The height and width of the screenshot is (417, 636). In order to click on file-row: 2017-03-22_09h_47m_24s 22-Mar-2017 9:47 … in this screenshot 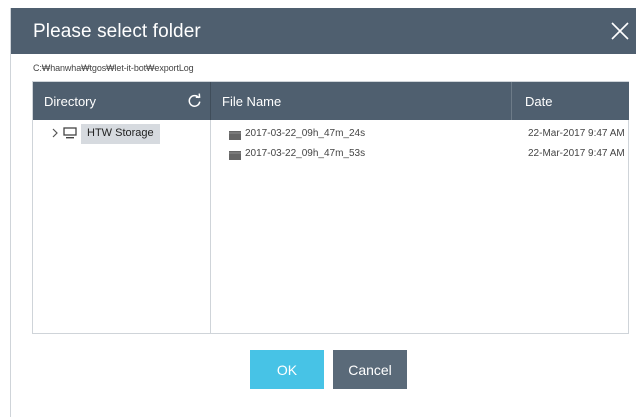, I will do `click(420, 135)`.